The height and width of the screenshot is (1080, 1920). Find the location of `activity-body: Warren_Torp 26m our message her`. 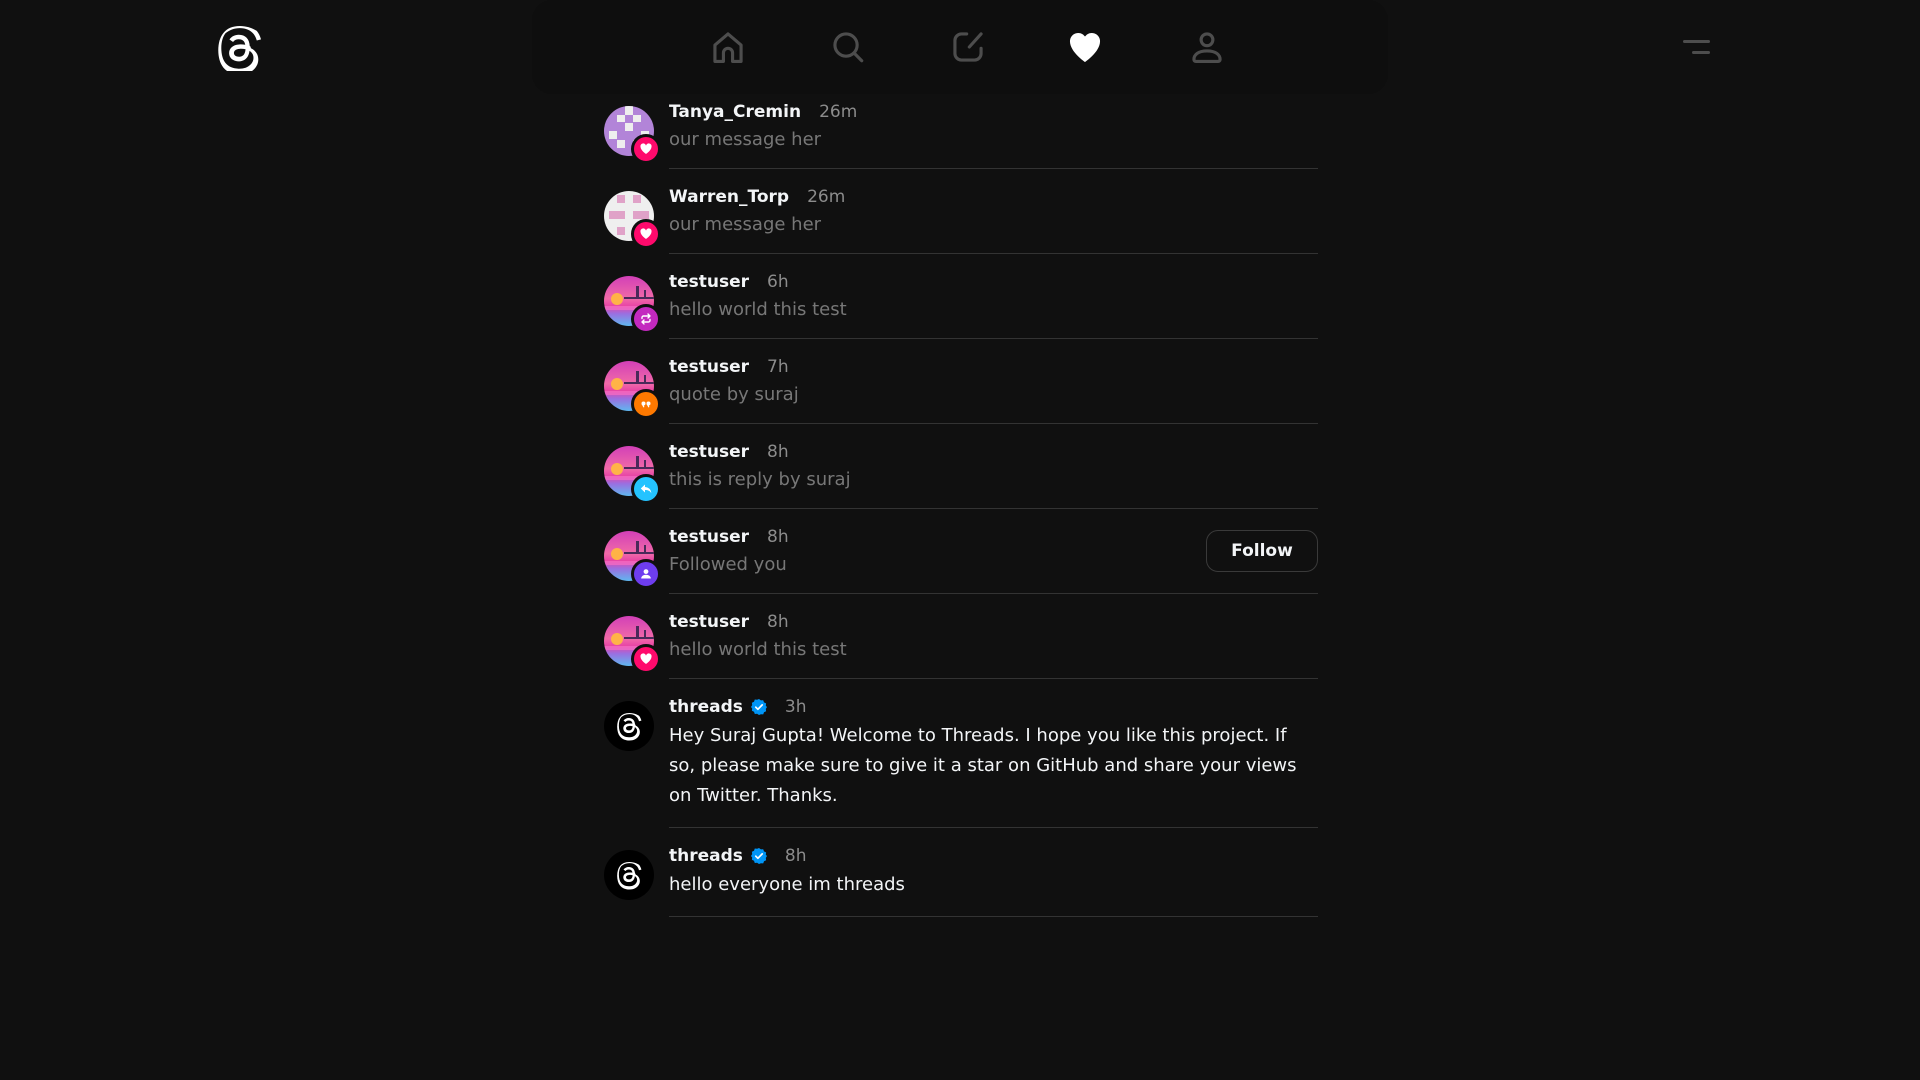

activity-body: Warren_Torp 26m our message her is located at coordinates (993, 219).